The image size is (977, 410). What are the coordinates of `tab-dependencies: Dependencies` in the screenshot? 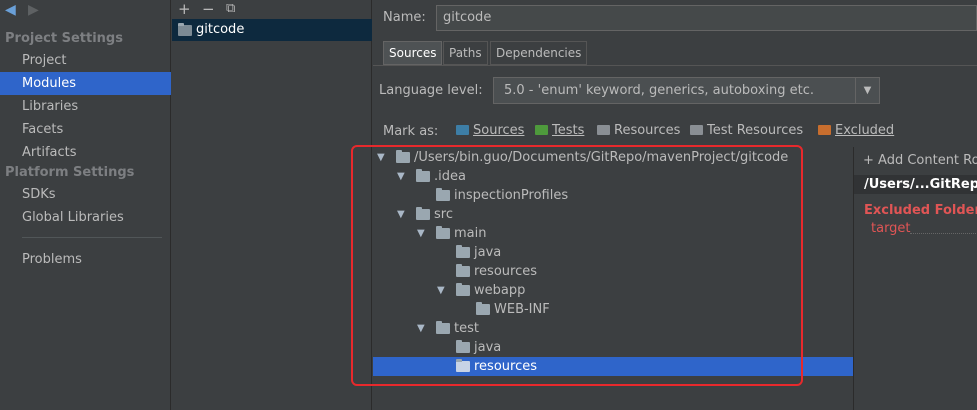 It's located at (539, 53).